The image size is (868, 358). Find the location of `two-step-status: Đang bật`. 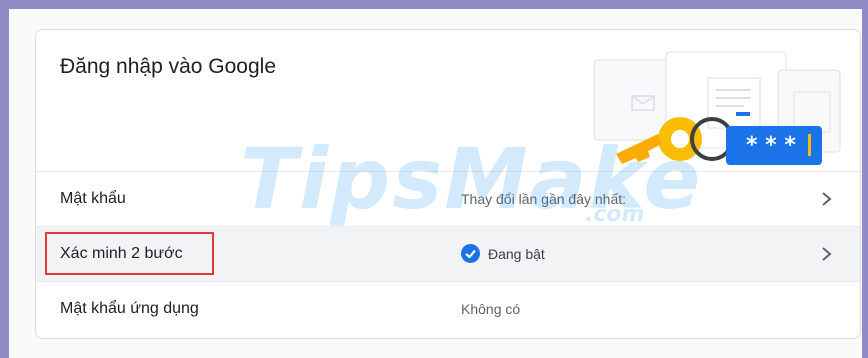

two-step-status: Đang bật is located at coordinates (516, 254).